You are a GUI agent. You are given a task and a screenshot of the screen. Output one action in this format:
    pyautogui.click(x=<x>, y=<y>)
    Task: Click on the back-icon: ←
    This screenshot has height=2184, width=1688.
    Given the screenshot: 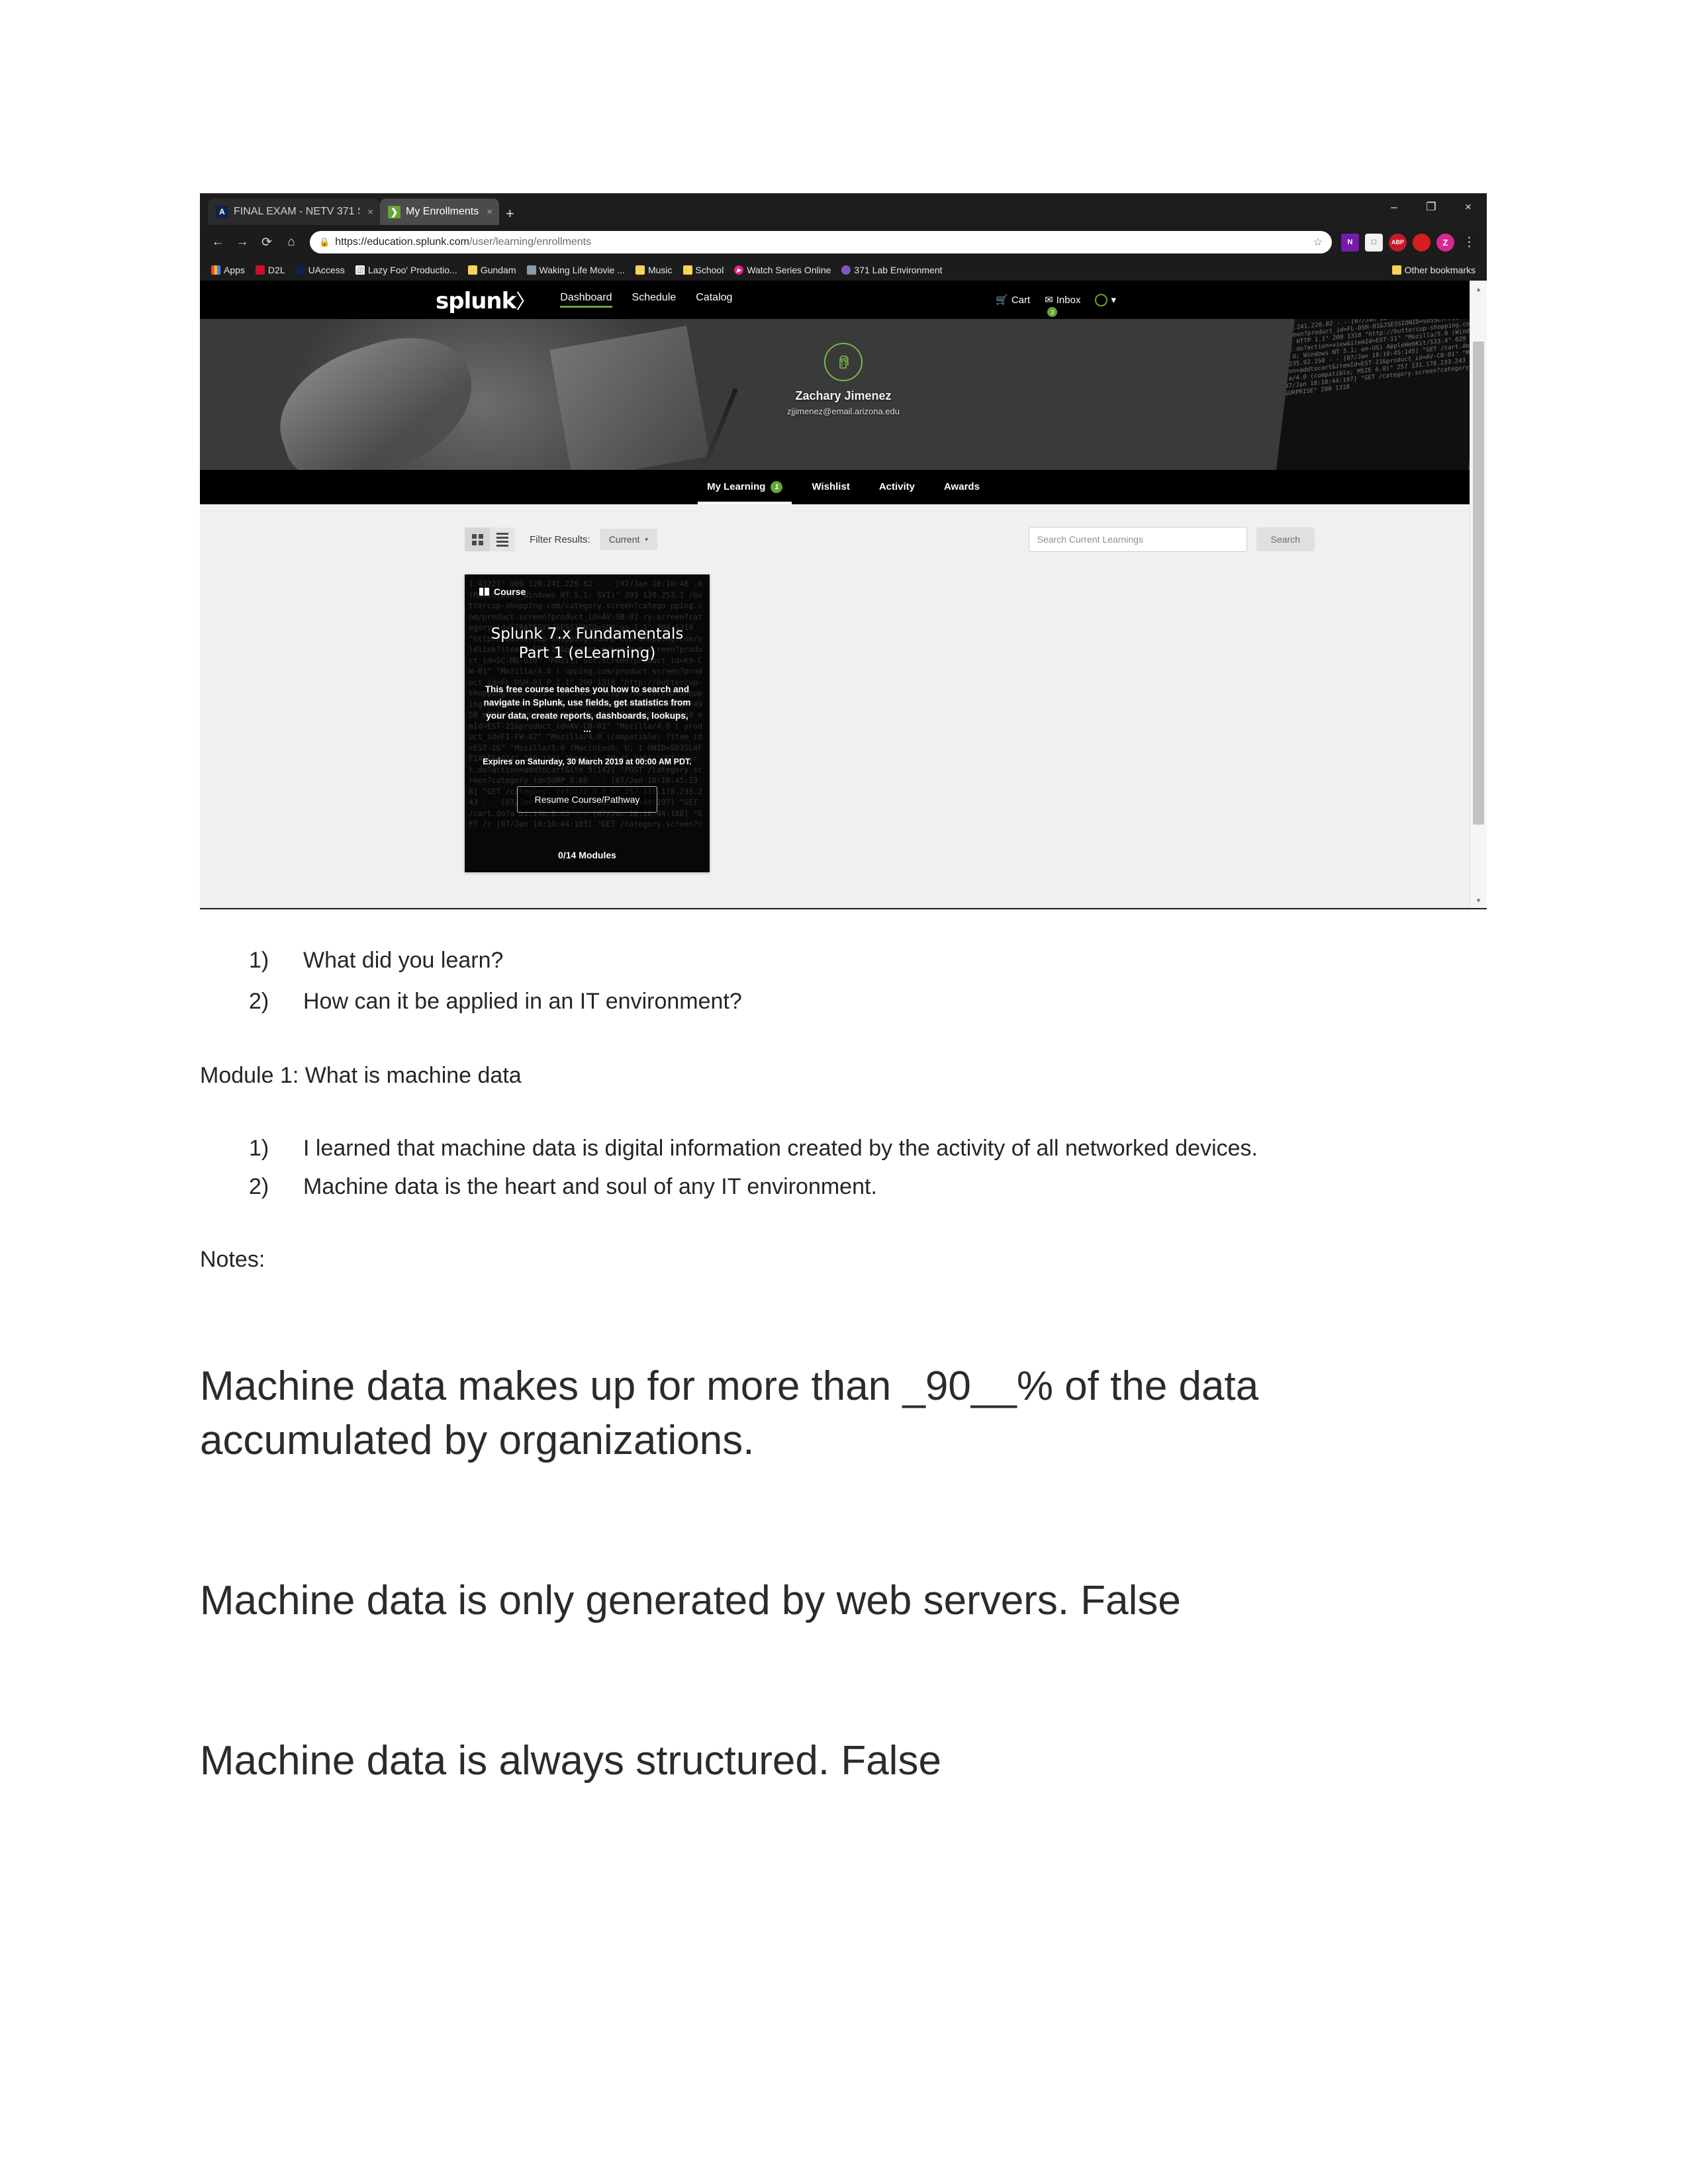 What is the action you would take?
    pyautogui.click(x=218, y=242)
    